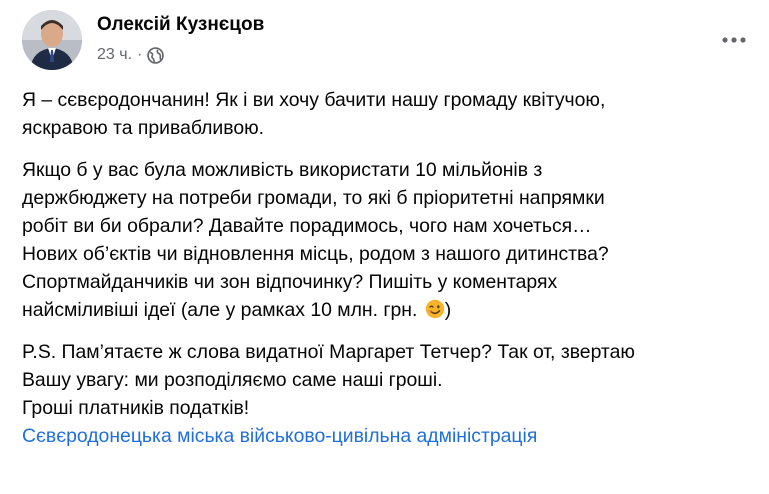 Image resolution: width=769 pixels, height=494 pixels. I want to click on globe-icon, so click(156, 55).